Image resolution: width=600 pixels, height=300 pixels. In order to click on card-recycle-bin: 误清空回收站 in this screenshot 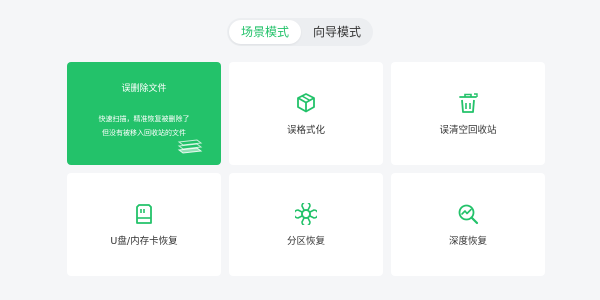, I will do `click(468, 113)`.